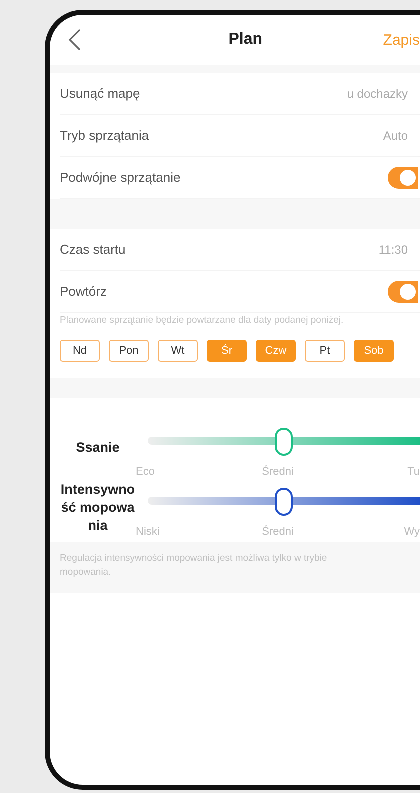 The image size is (420, 793). What do you see at coordinates (148, 532) in the screenshot?
I see `slider-tick-label: Niski` at bounding box center [148, 532].